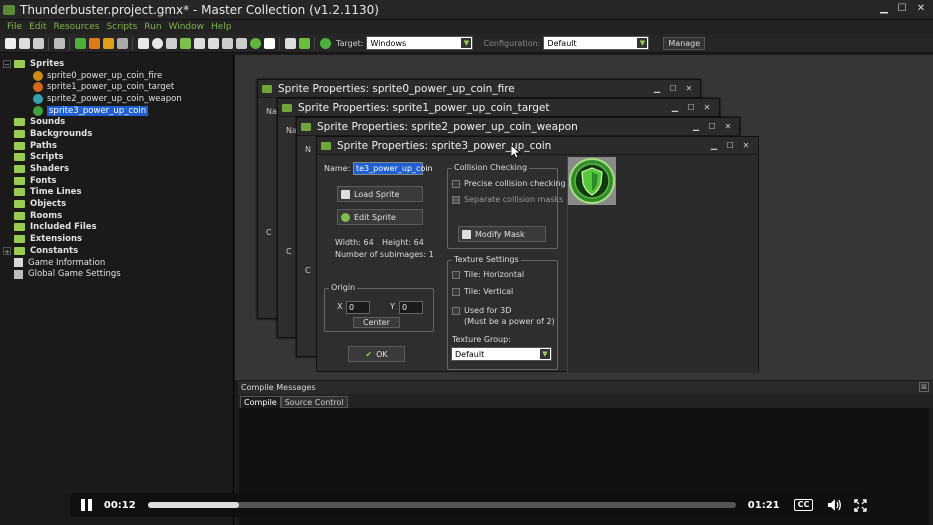 This screenshot has height=525, width=933. Describe the element at coordinates (7, 64) in the screenshot. I see `collapse-icon: −` at that location.